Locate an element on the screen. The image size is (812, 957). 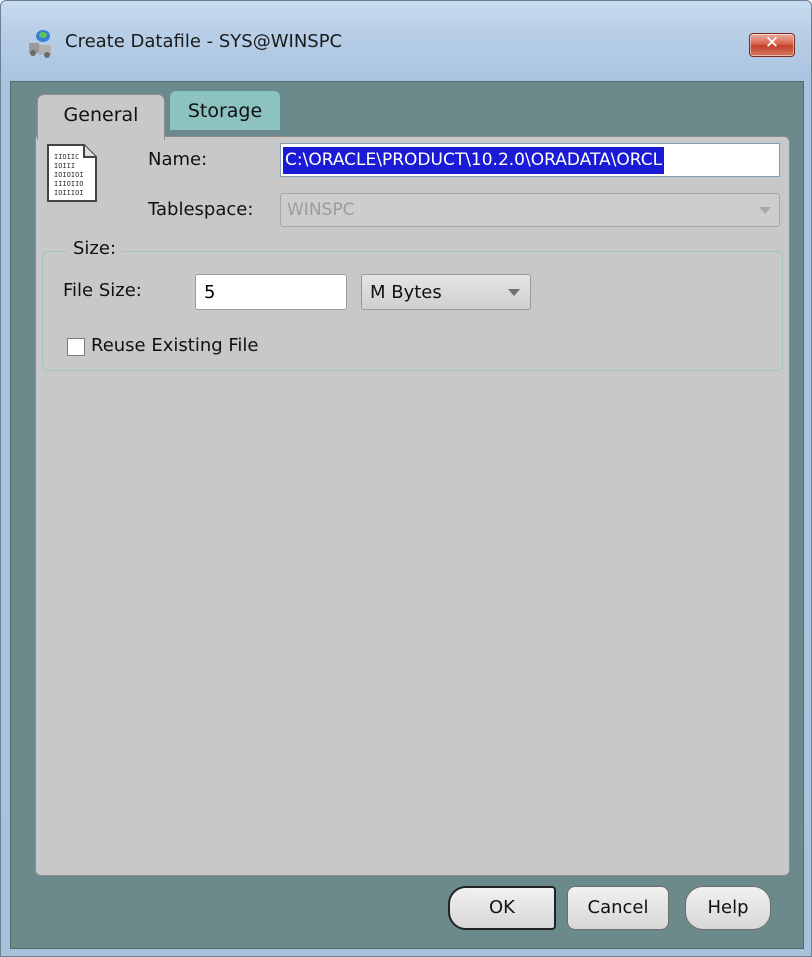
svg-text: IIOIIC is located at coordinates (66, 157).